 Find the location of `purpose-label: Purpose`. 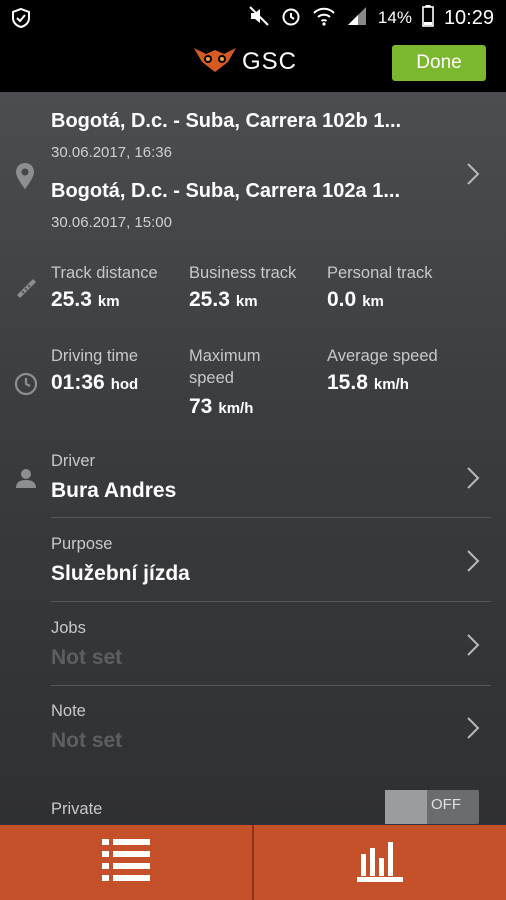

purpose-label: Purpose is located at coordinates (82, 544).